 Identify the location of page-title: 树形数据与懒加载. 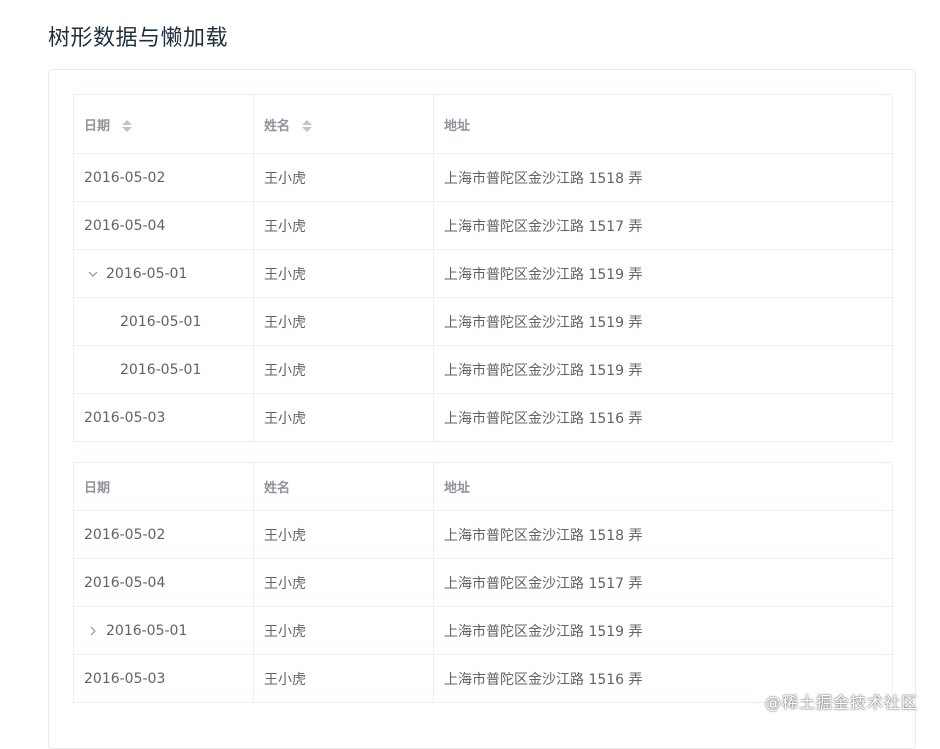
(138, 38).